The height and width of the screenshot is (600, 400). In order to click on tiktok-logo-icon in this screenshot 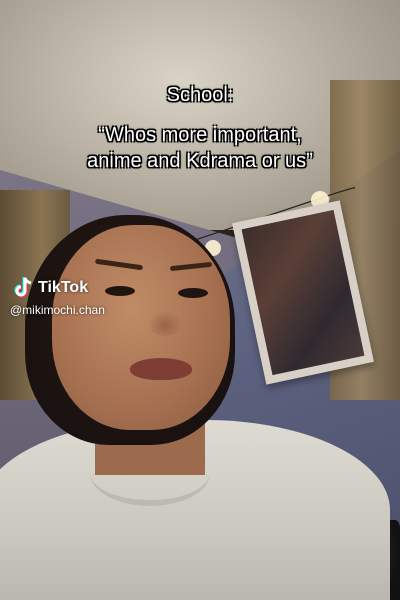, I will do `click(23, 287)`.